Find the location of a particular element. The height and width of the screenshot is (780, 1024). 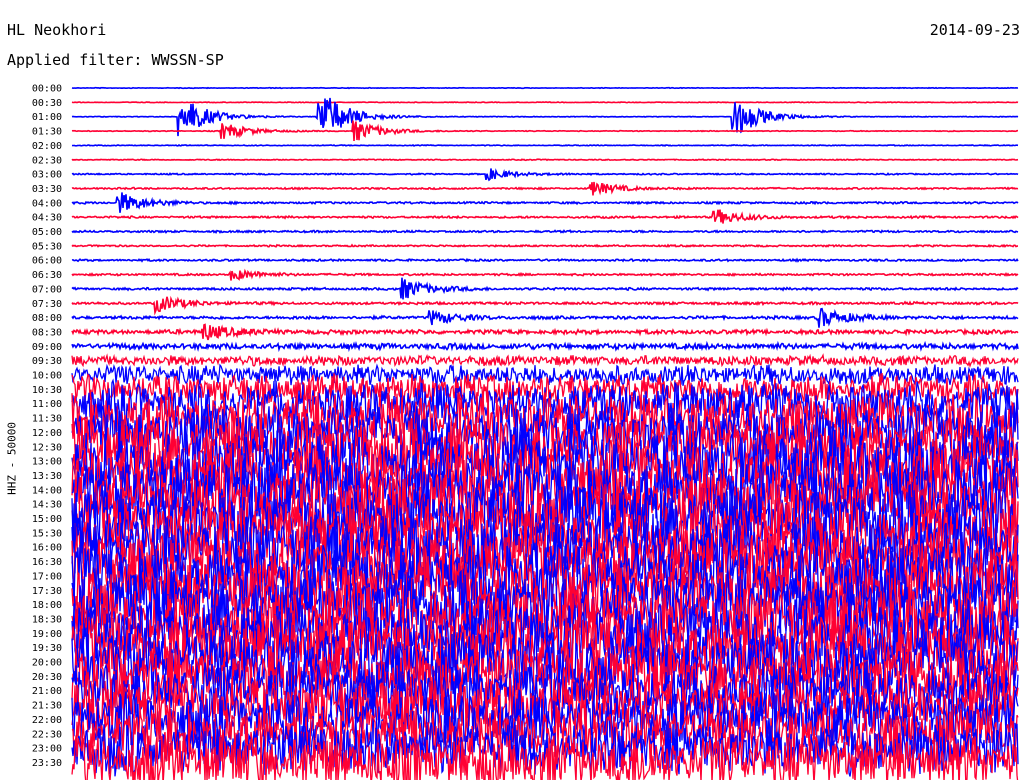

row-time-label: 12:00 is located at coordinates (47, 433).